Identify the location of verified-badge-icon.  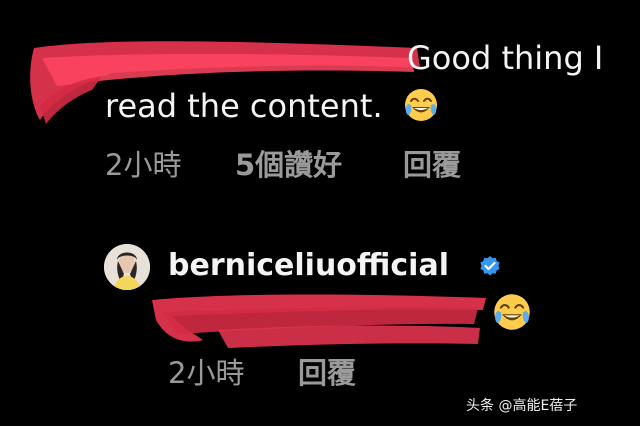
(490, 266).